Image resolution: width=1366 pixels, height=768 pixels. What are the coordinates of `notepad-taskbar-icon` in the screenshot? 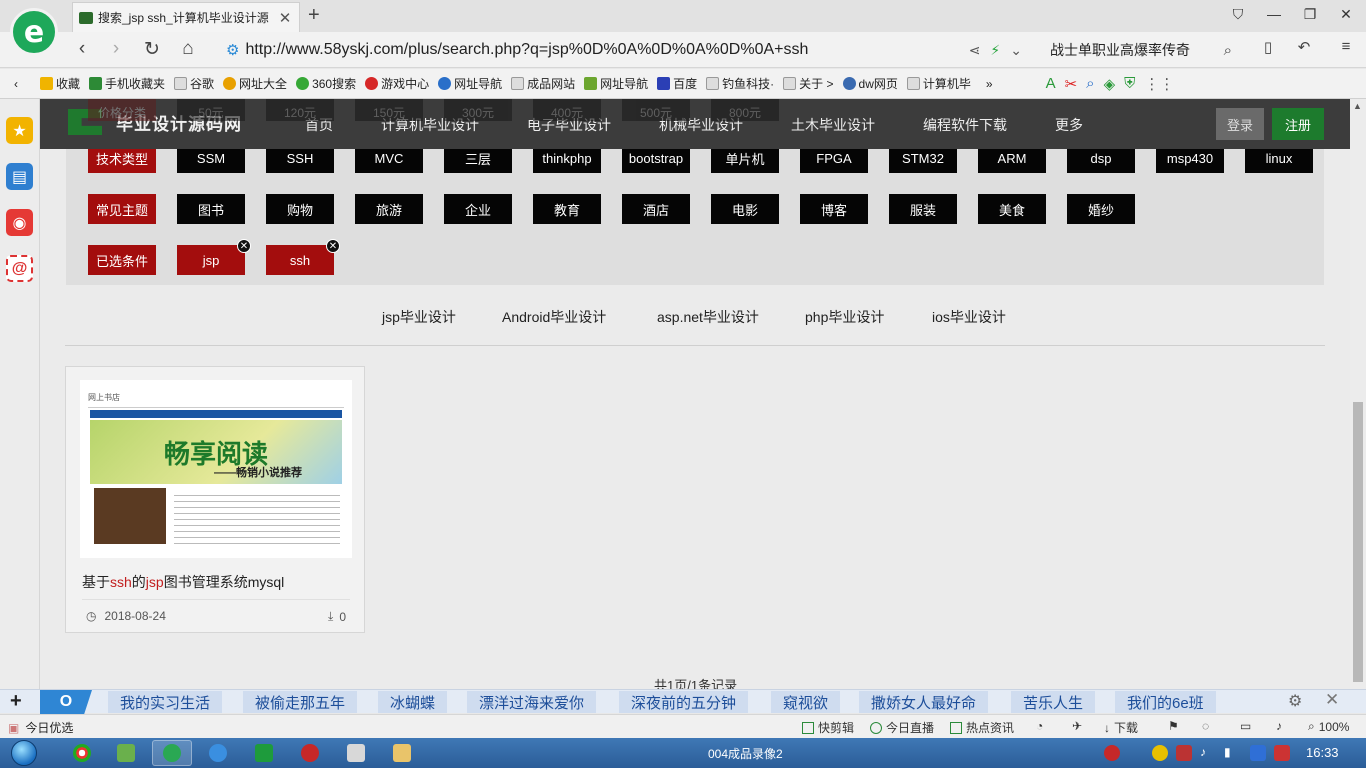 It's located at (126, 753).